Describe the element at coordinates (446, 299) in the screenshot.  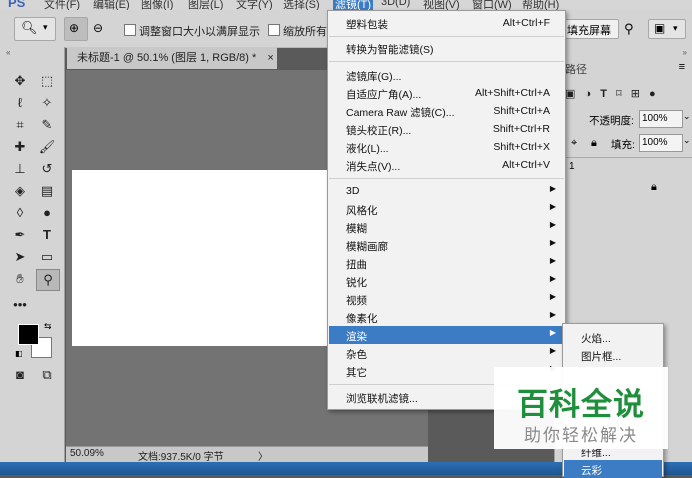
I see `menu-item-video: 视频 ▶` at that location.